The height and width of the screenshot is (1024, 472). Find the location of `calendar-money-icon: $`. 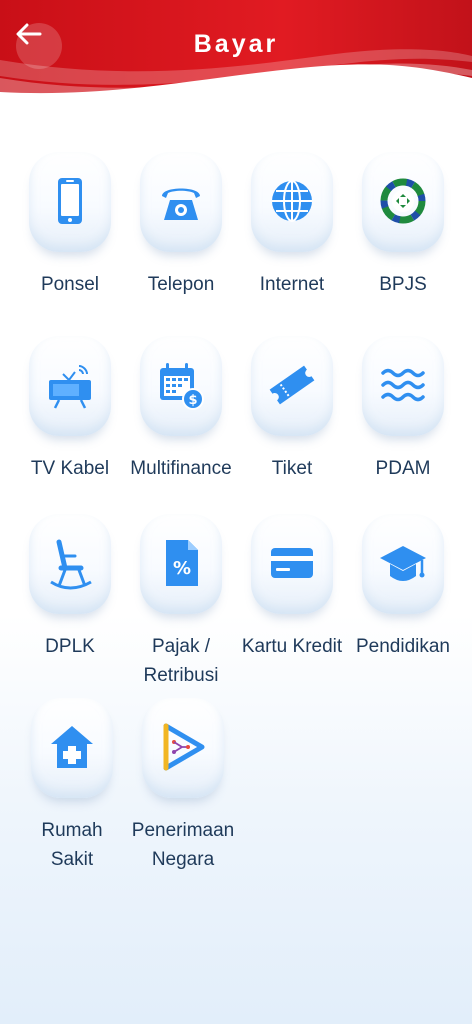

calendar-money-icon: $ is located at coordinates (182, 386).